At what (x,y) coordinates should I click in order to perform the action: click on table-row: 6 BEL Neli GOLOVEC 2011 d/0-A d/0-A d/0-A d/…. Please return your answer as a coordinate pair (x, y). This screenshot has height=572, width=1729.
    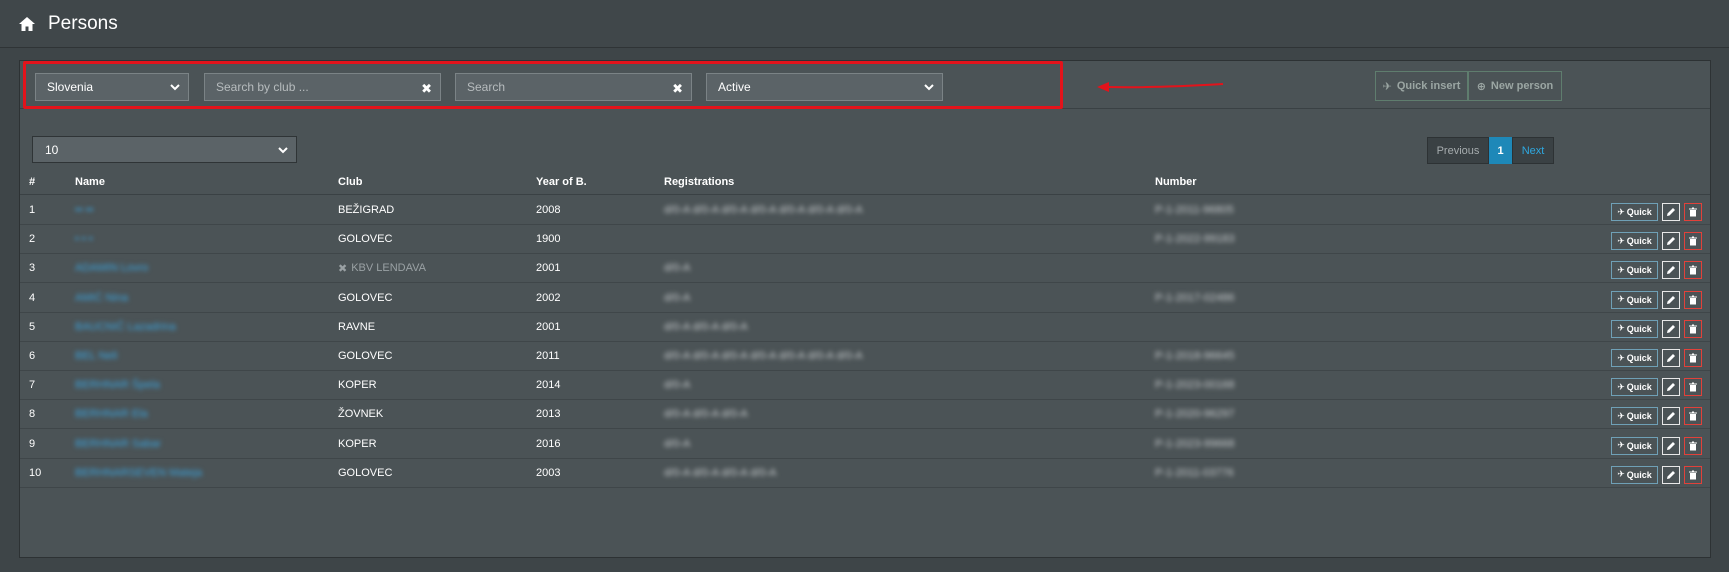
    Looking at the image, I should click on (865, 356).